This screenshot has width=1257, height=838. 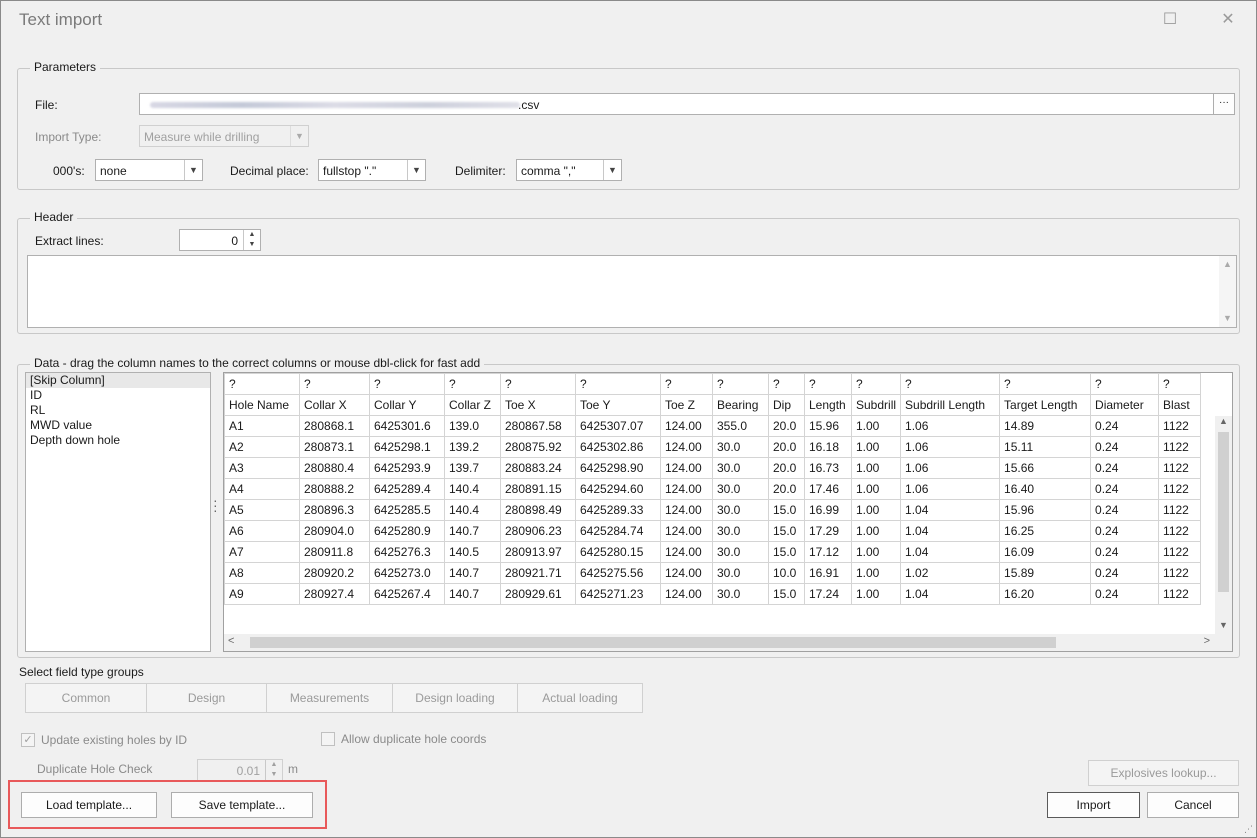 What do you see at coordinates (334, 573) in the screenshot?
I see `table-cell: 280920.2` at bounding box center [334, 573].